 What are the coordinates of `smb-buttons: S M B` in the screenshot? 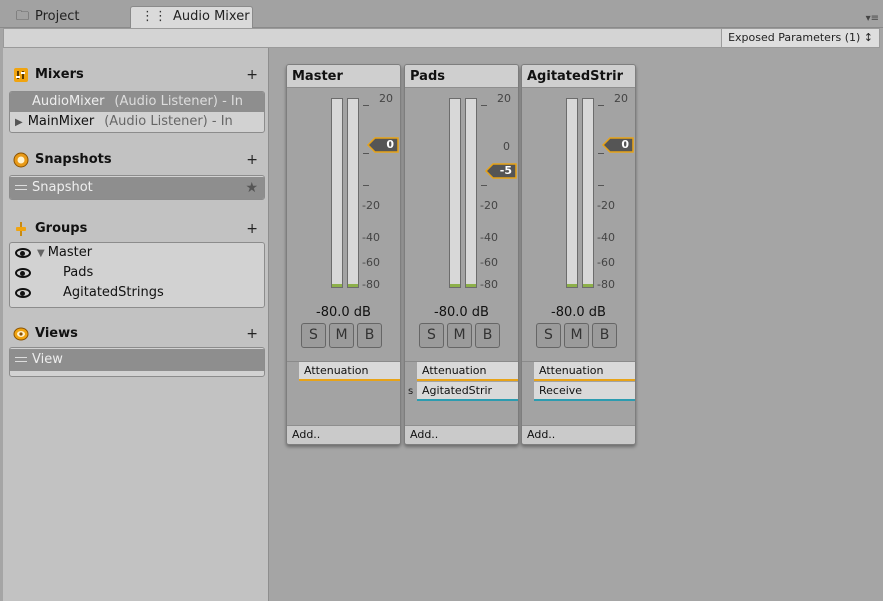 It's located at (459, 335).